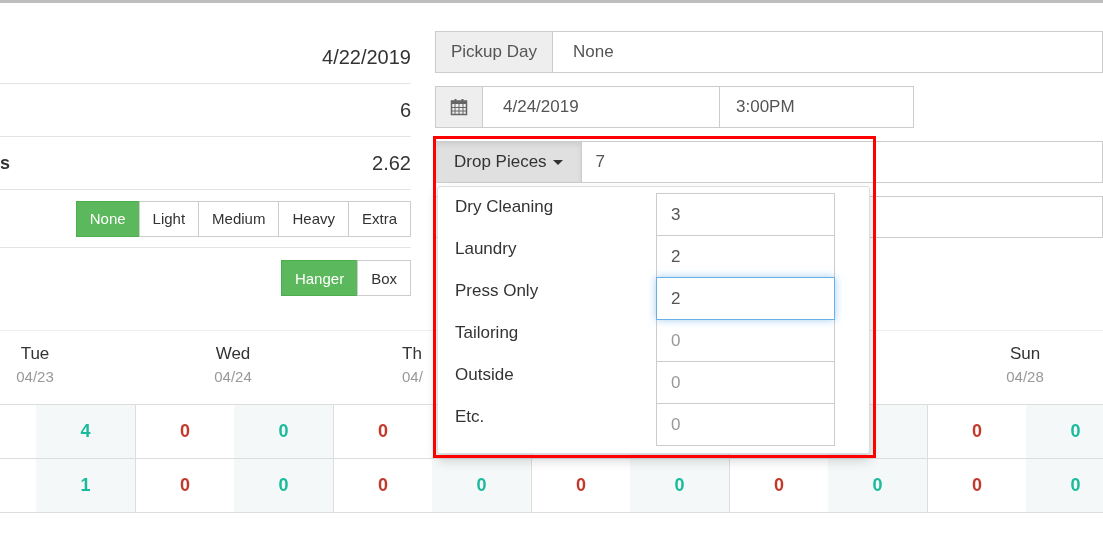  I want to click on day-date: 04/28, so click(1025, 376).